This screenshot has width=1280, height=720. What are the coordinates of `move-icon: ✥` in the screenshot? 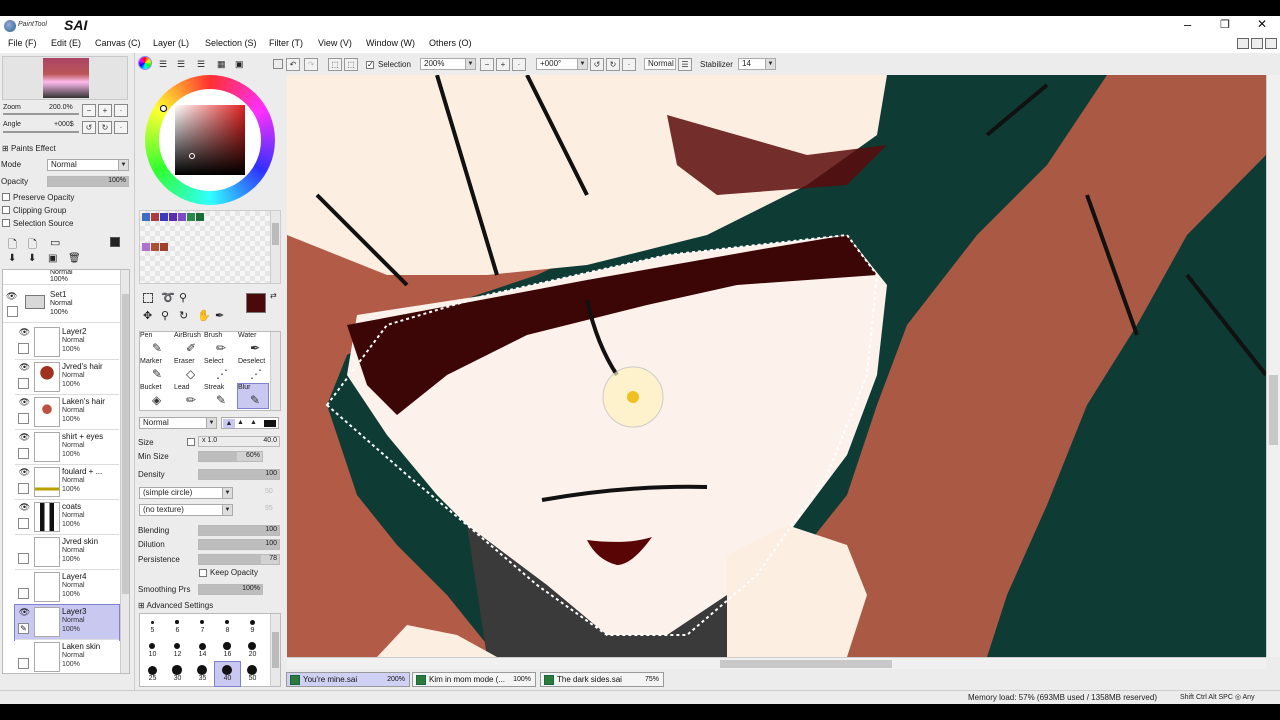 It's located at (147, 315).